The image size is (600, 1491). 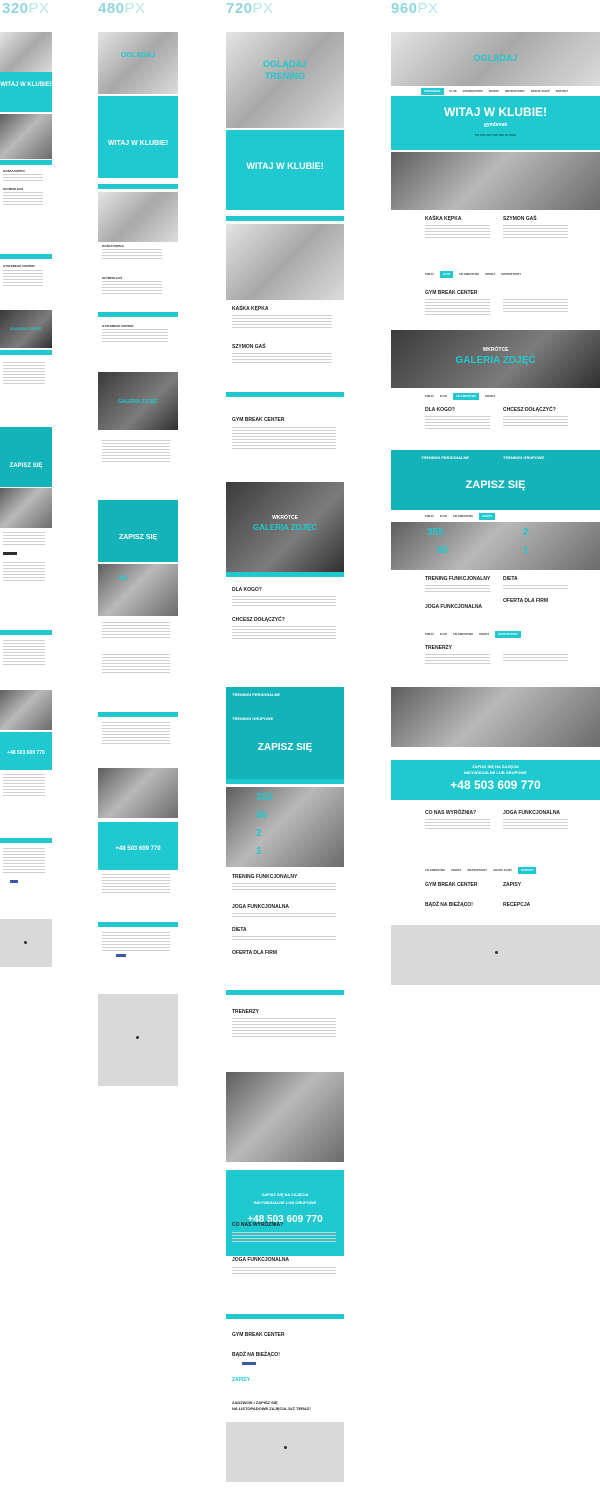 What do you see at coordinates (271, 1408) in the screenshot?
I see `contact-call-2: NA LISTOPADOWE ZAJĘCIA JUŻ TERAZ!` at bounding box center [271, 1408].